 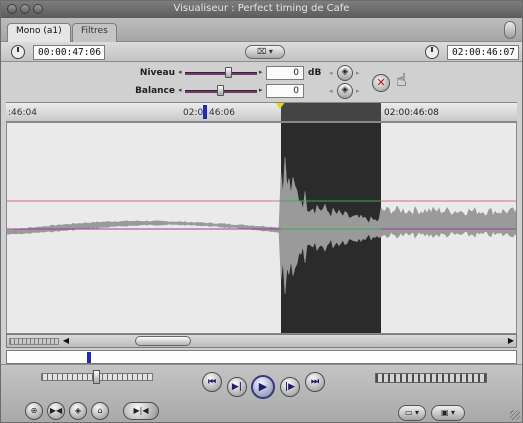 I want to click on tab-strip: Mono (a1) Filtres, so click(x=261, y=30).